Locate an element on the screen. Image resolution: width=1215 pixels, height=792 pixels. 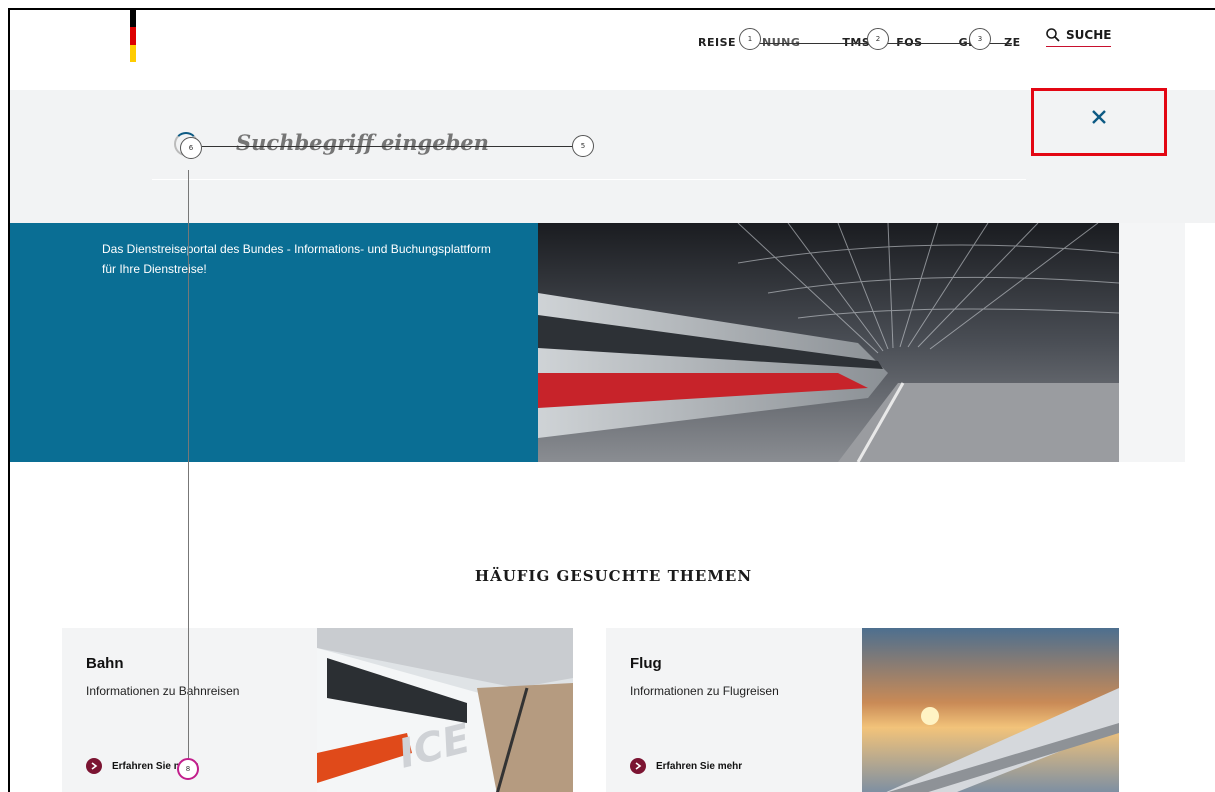
highlight-annotation-box is located at coordinates (1099, 122).